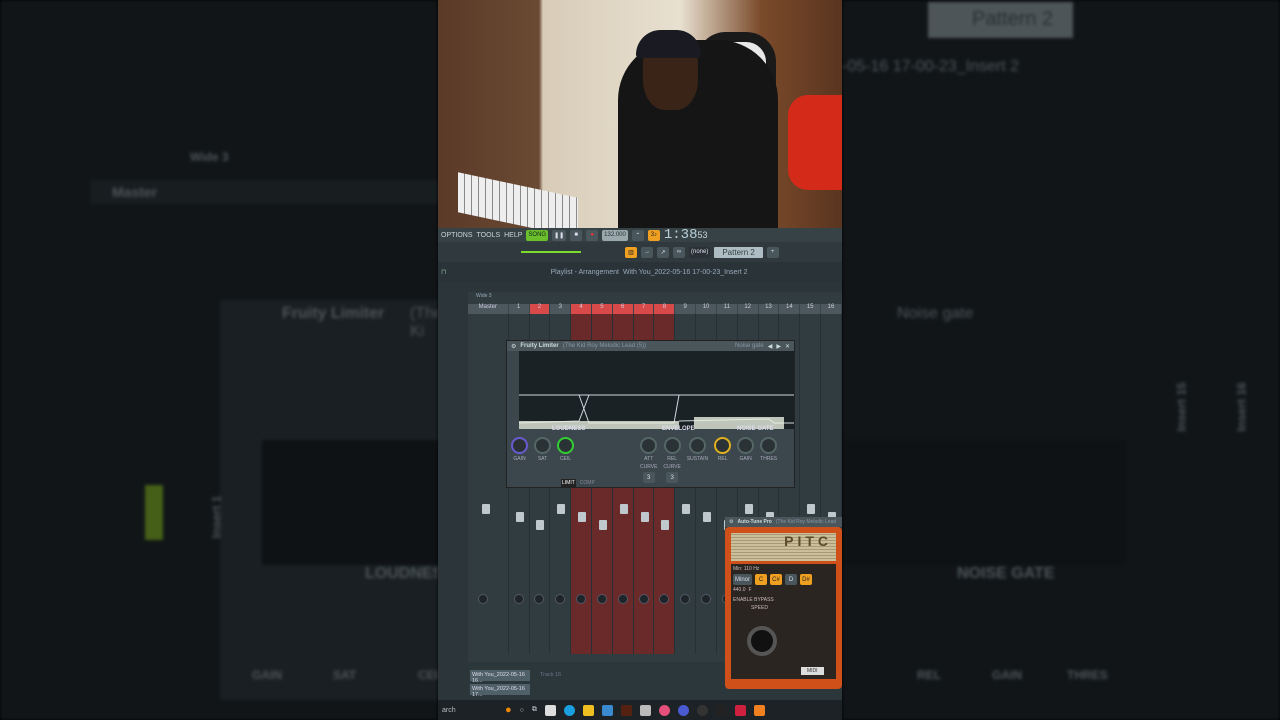 The image size is (1280, 720). What do you see at coordinates (637, 235) in the screenshot?
I see `metronome-icon: ⌃` at bounding box center [637, 235].